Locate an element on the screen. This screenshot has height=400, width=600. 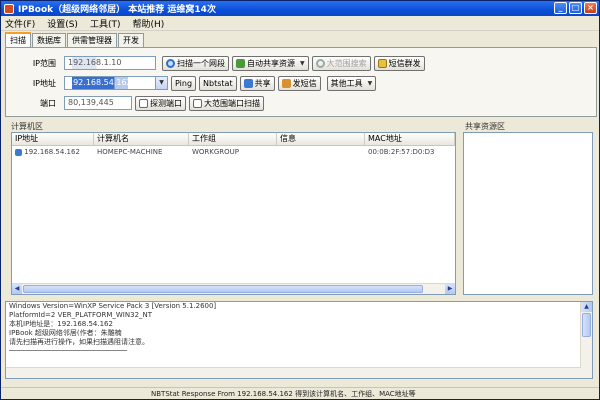
minimize-button: _ is located at coordinates (560, 8).